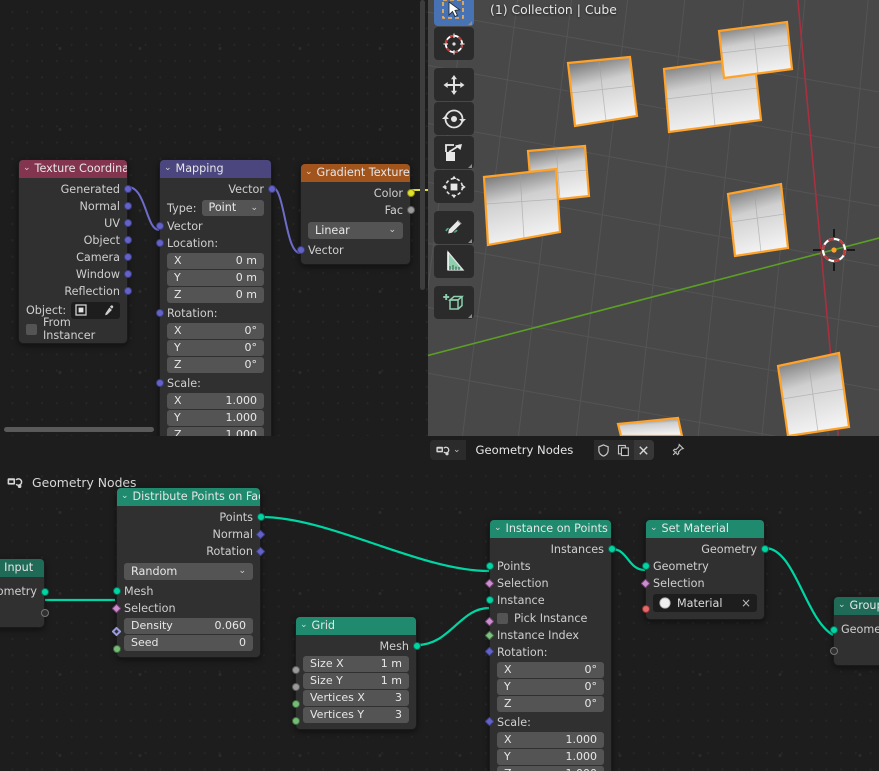 Image resolution: width=879 pixels, height=771 pixels. Describe the element at coordinates (24, 592) in the screenshot. I see `socket-row-geometry: Geometry` at that location.